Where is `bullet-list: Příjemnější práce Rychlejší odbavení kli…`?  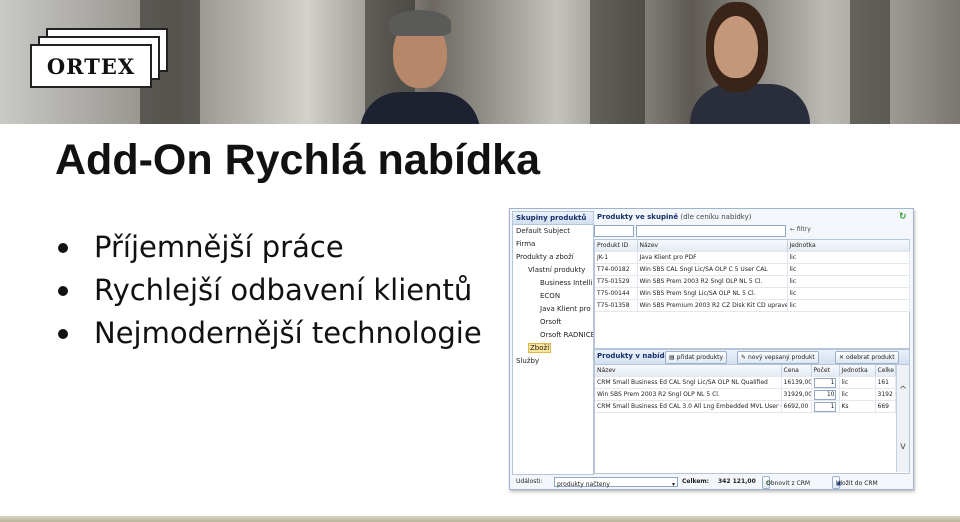
bullet-list: Příjemnější práce Rychlejší odbavení kli… is located at coordinates (270, 290).